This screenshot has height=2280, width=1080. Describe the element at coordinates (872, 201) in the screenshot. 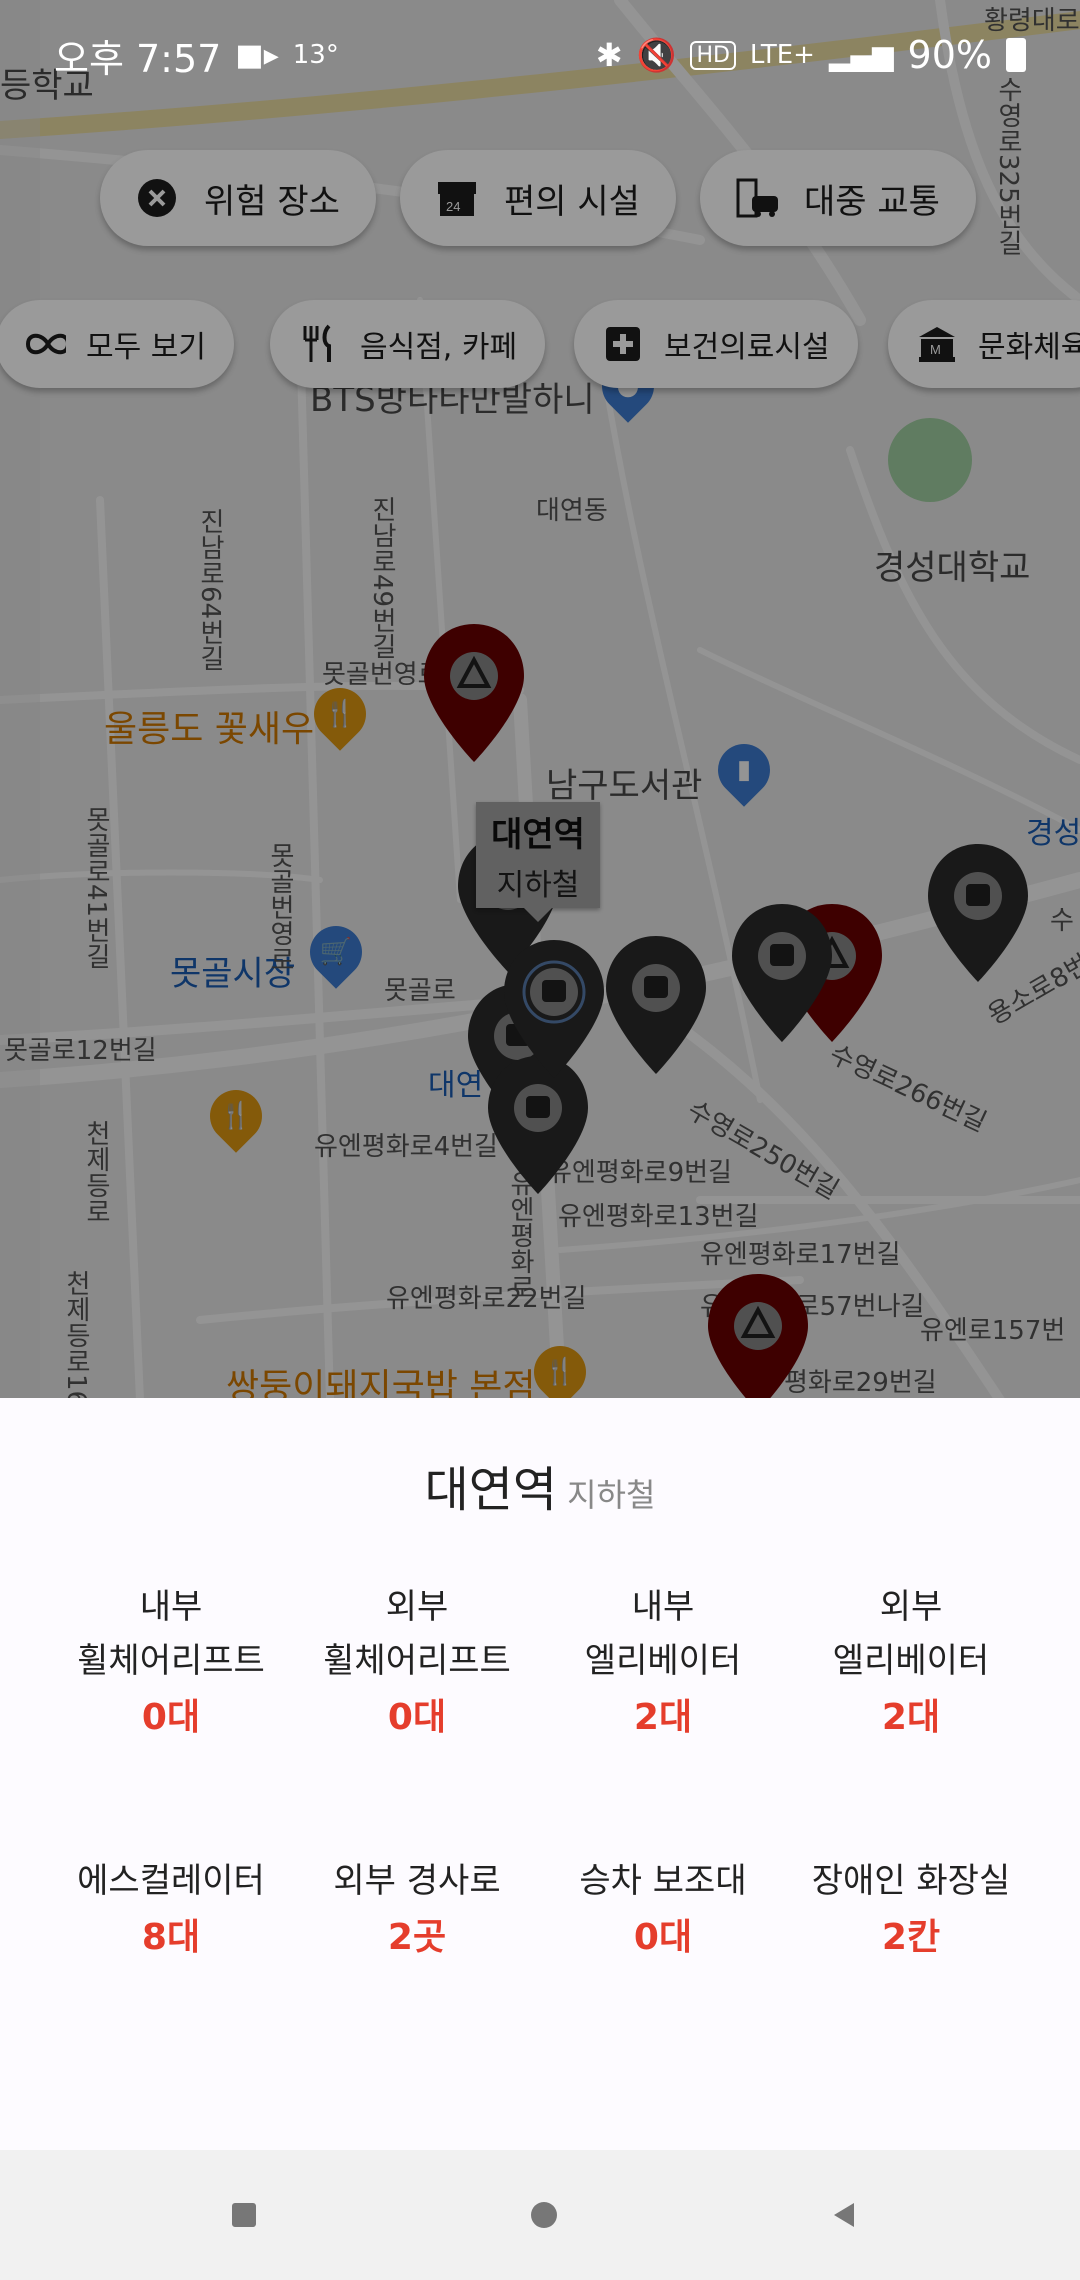

I see `filter-chip-label: 대중 교통` at that location.